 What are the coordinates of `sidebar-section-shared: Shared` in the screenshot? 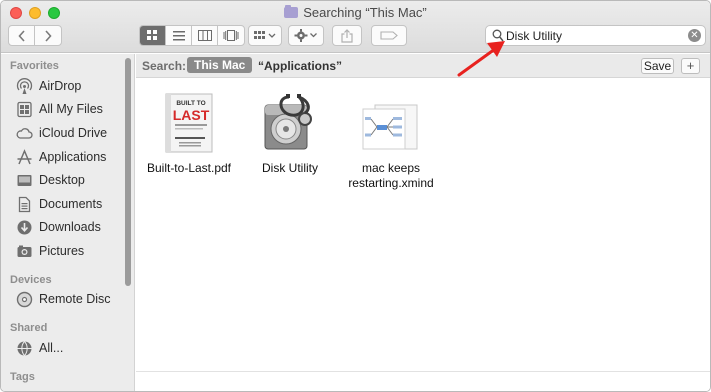 It's located at (29, 328).